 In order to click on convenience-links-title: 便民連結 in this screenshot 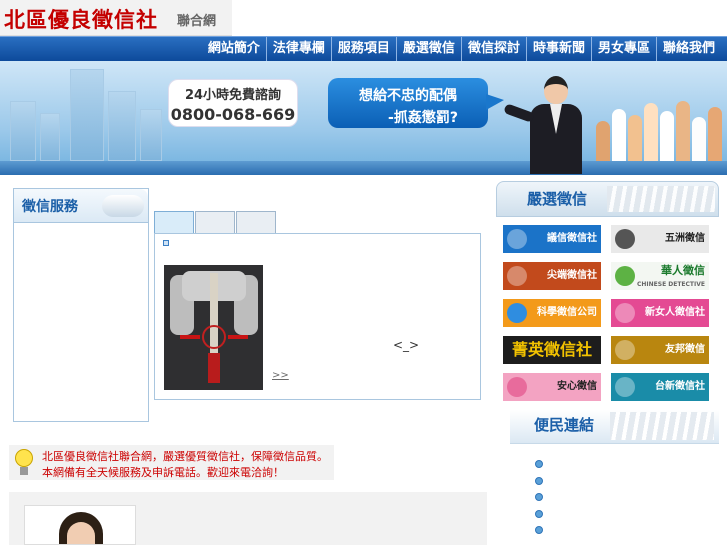, I will do `click(564, 425)`.